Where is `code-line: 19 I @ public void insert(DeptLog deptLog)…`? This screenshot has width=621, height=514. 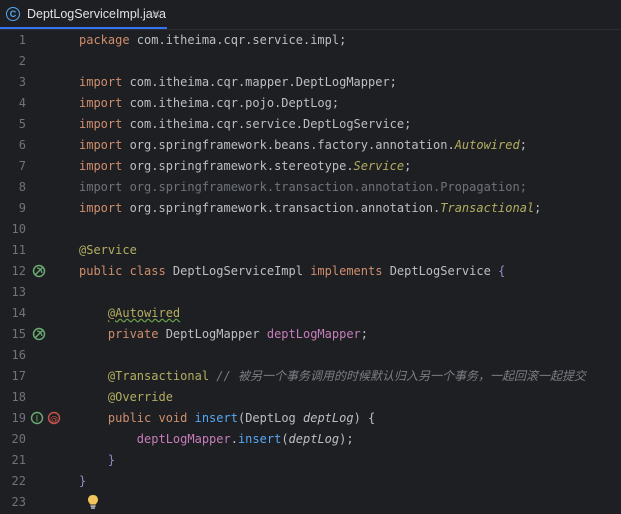 code-line: 19 I @ public void insert(DeptLog deptLog)… is located at coordinates (310, 418).